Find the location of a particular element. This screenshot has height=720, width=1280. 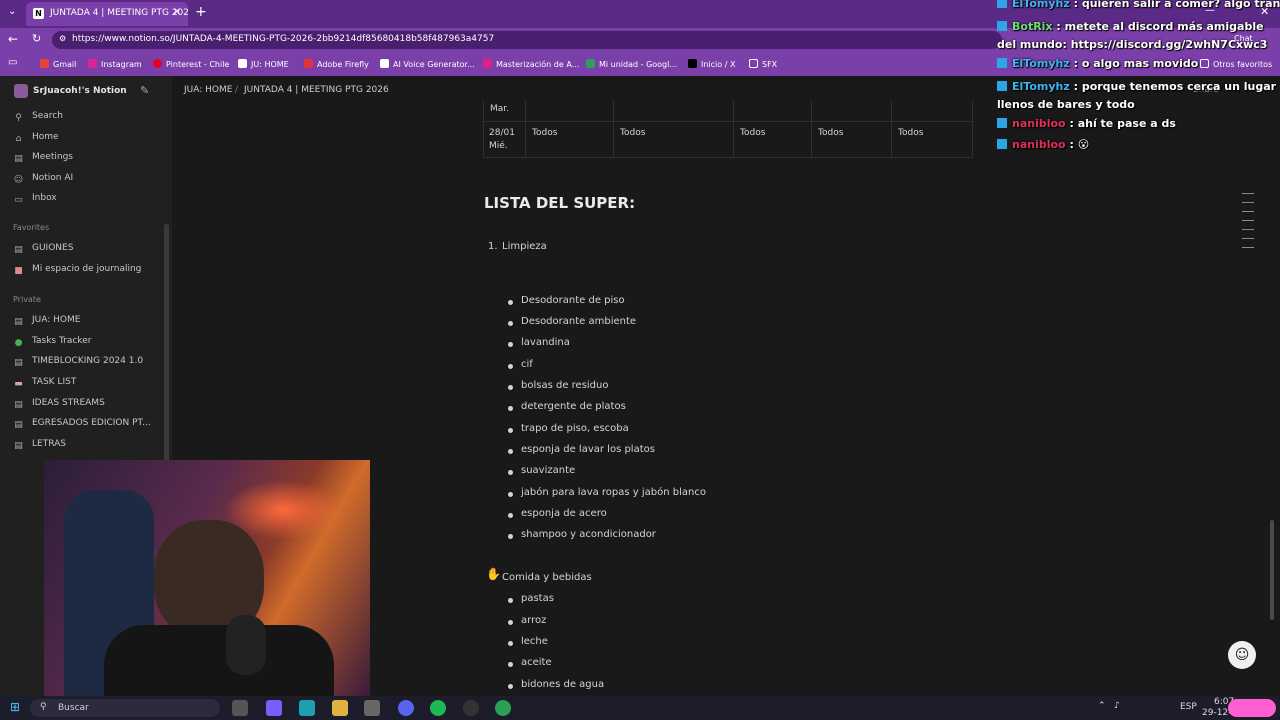

bookmark-x: Inicio / X is located at coordinates (711, 64).